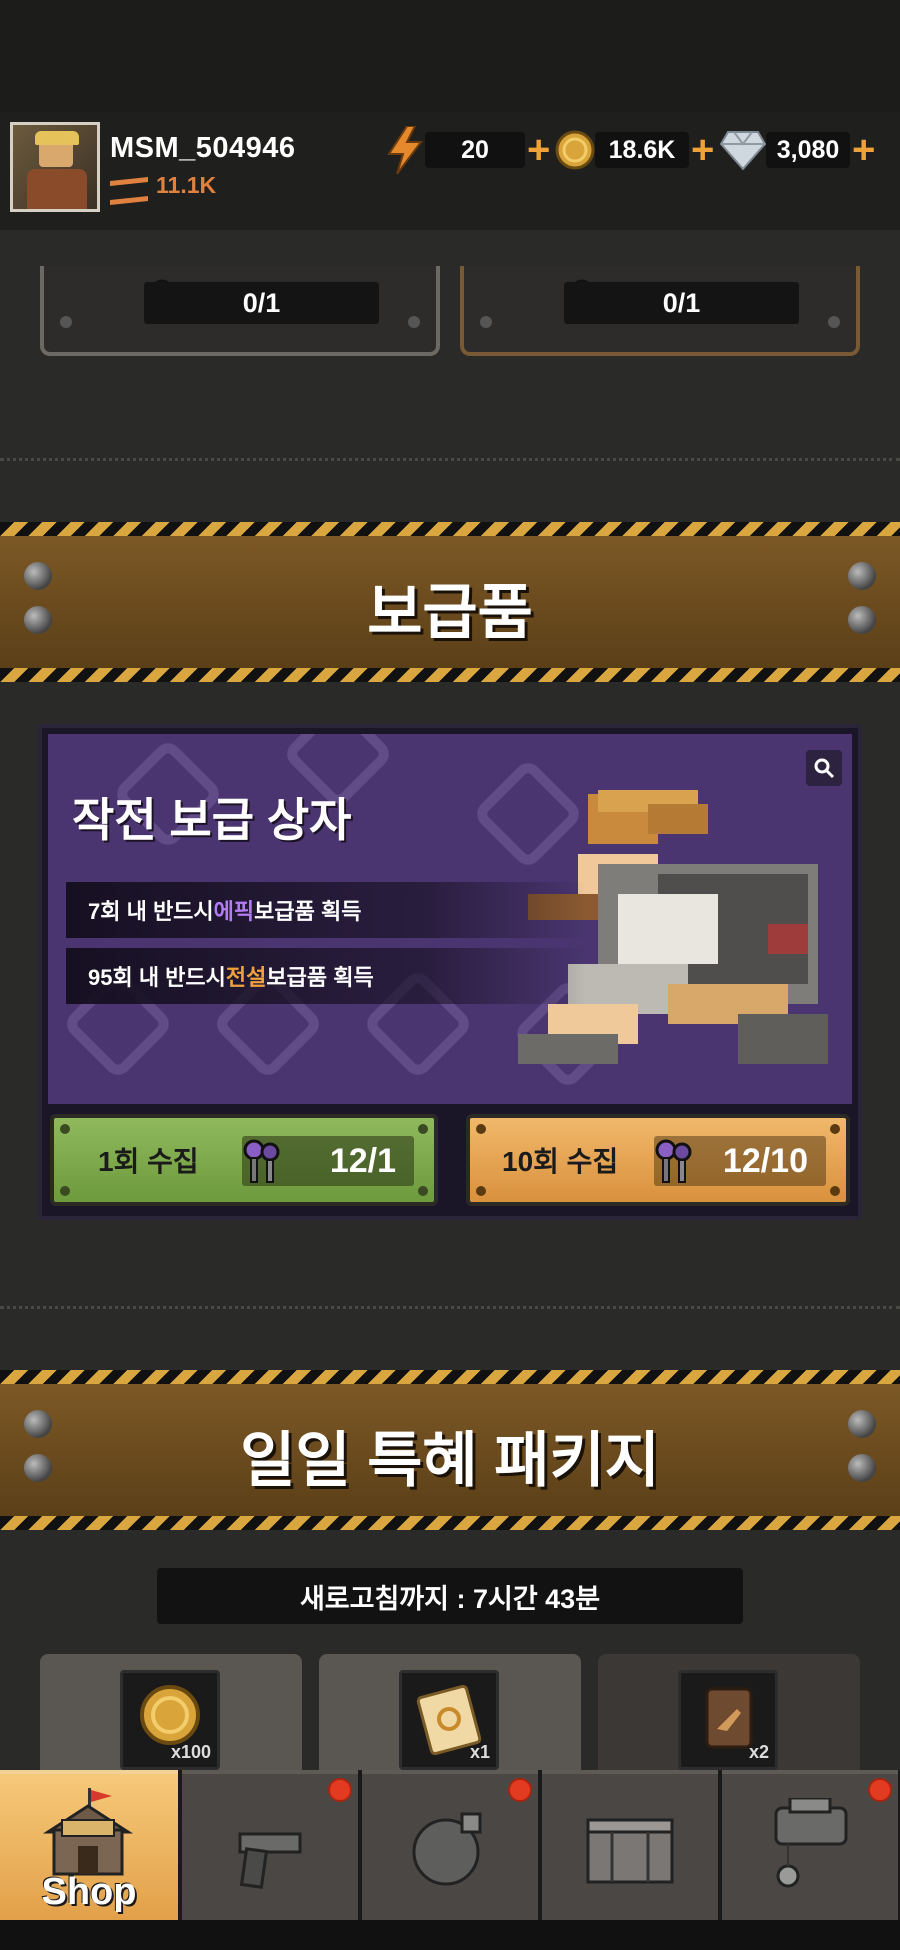 The width and height of the screenshot is (900, 1950). I want to click on rank-badge: 11.1K, so click(163, 185).